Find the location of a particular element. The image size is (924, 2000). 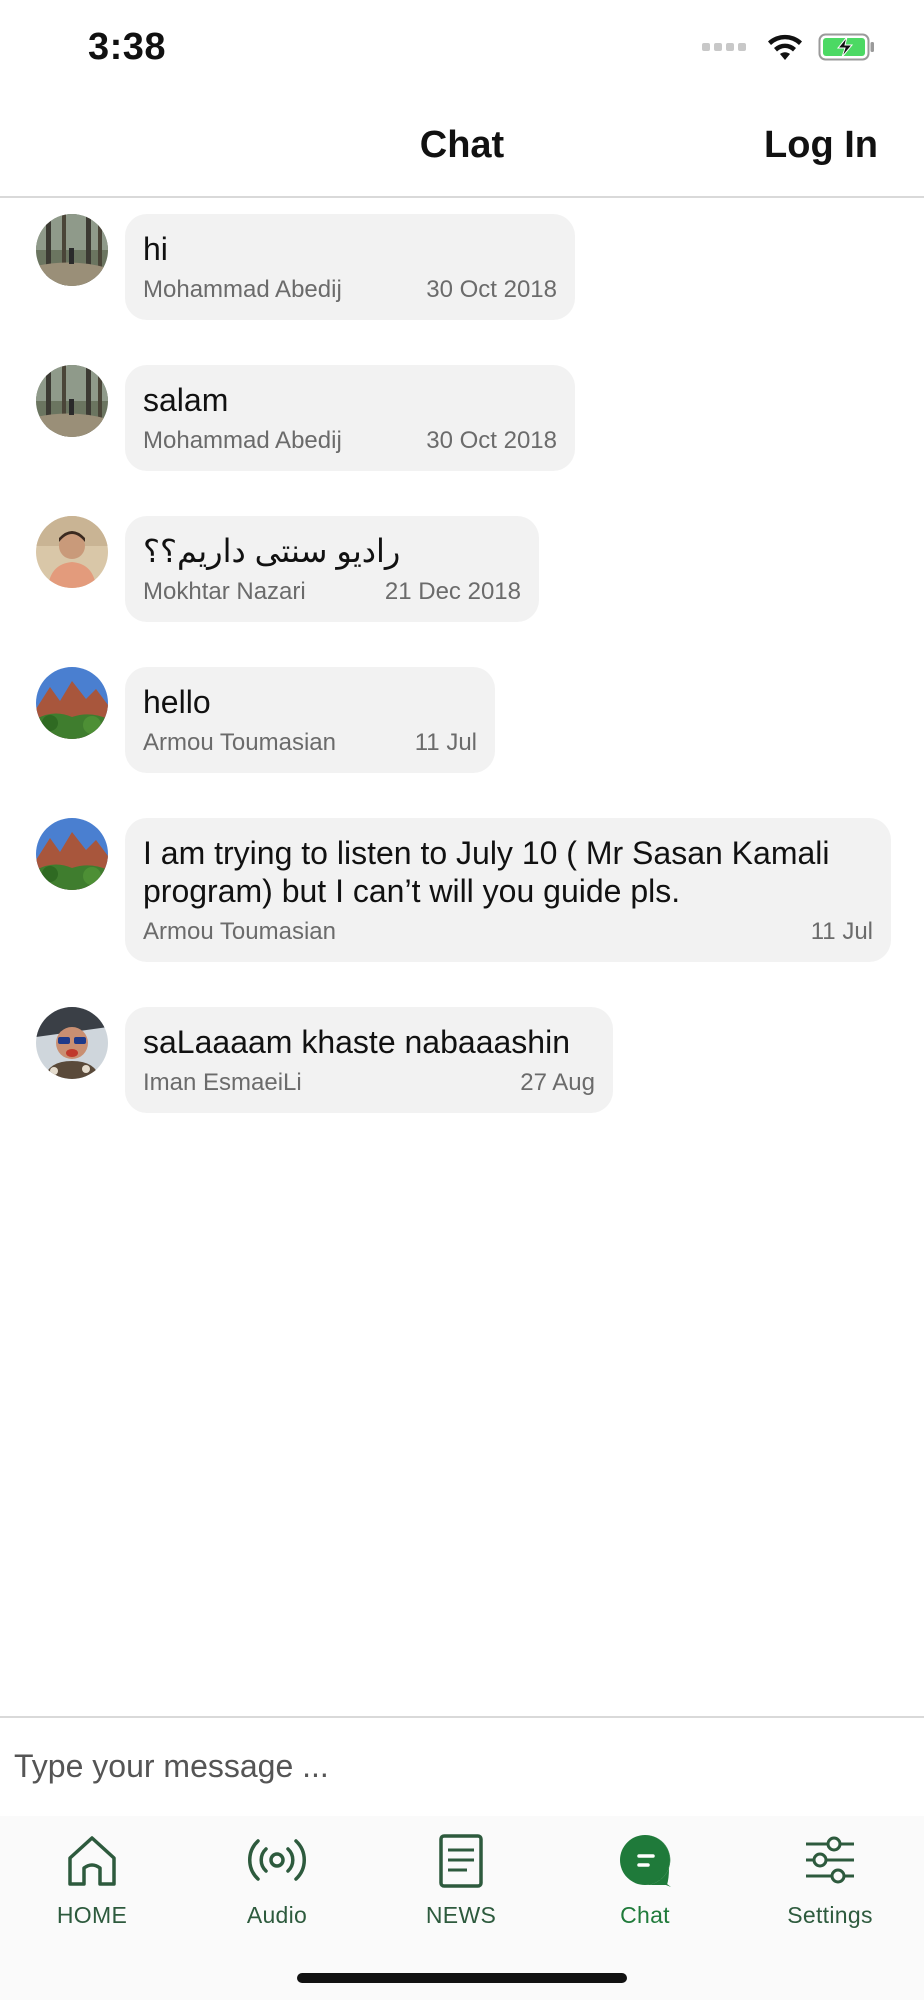

message-bubble: hi Mohammad Abedij 30 Oct 2018 is located at coordinates (350, 267).